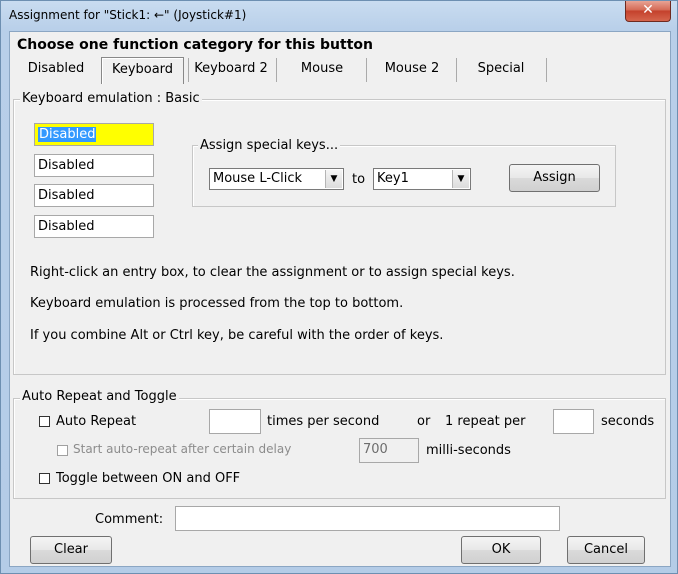  Describe the element at coordinates (182, 449) in the screenshot. I see `delay-label: Start auto-repeat after certain delay` at that location.